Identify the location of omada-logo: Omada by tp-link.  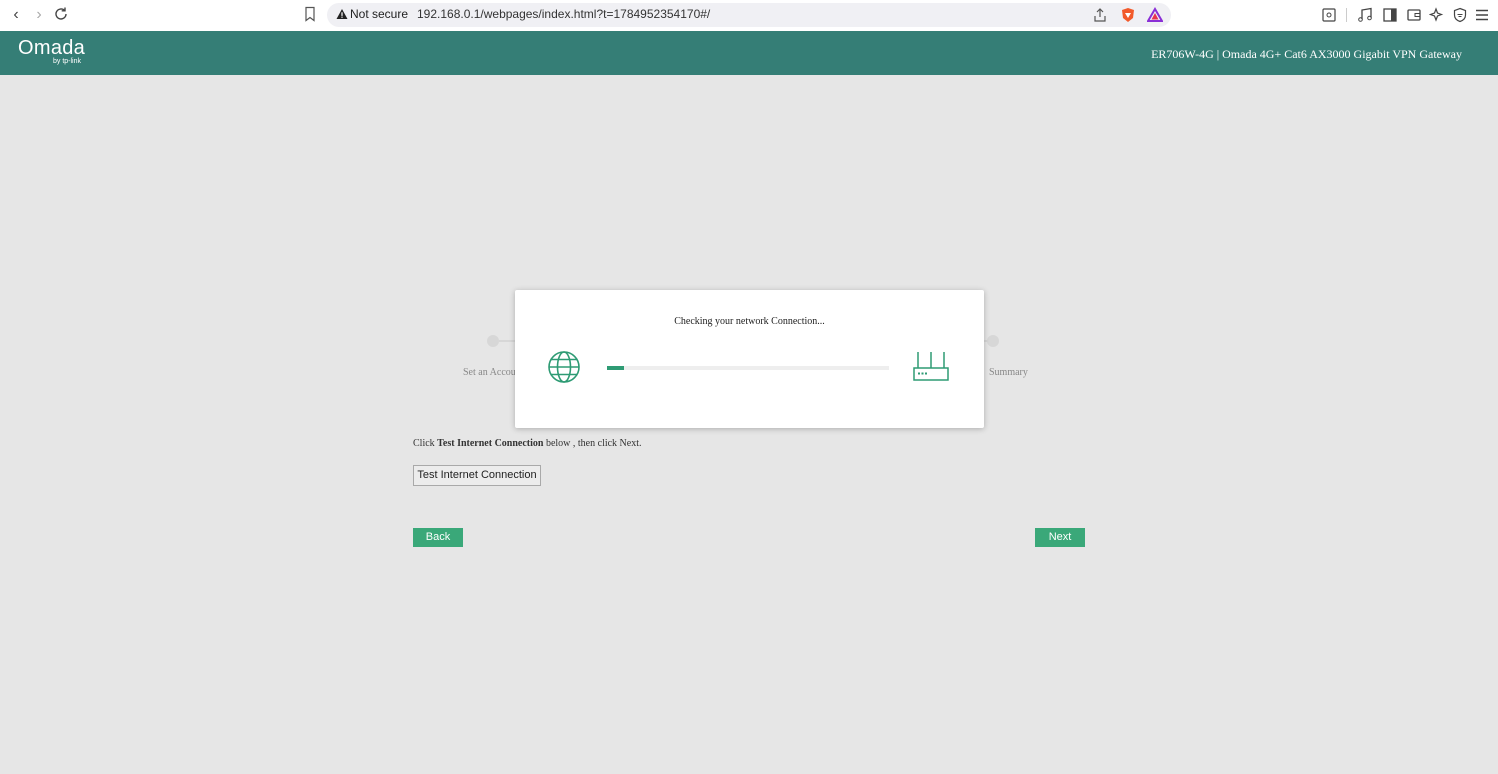
(52, 51).